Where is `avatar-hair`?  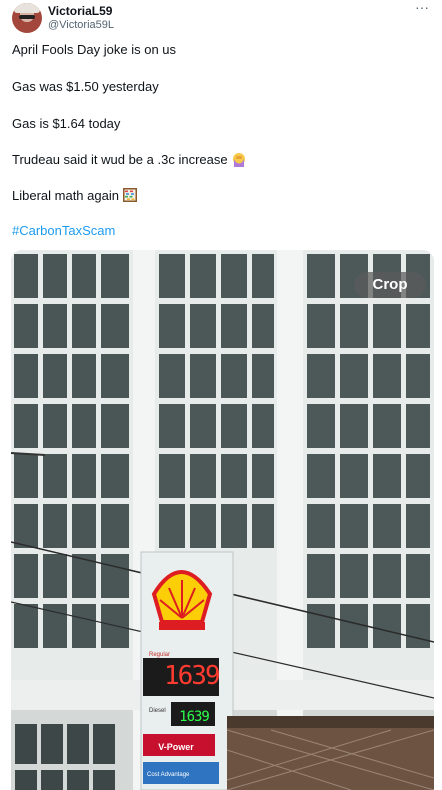 avatar-hair is located at coordinates (27, 8).